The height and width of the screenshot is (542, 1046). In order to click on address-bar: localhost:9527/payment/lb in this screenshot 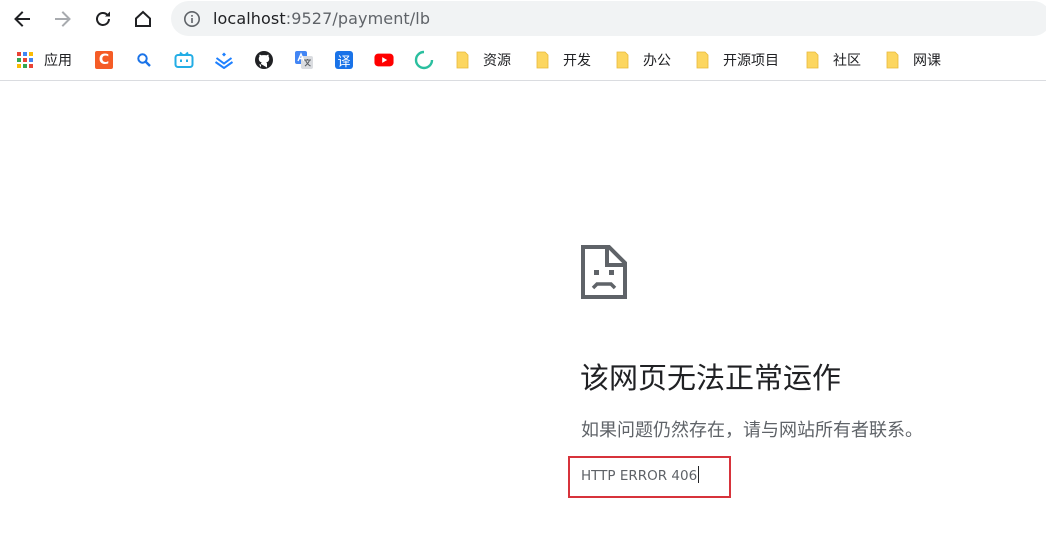, I will do `click(608, 18)`.